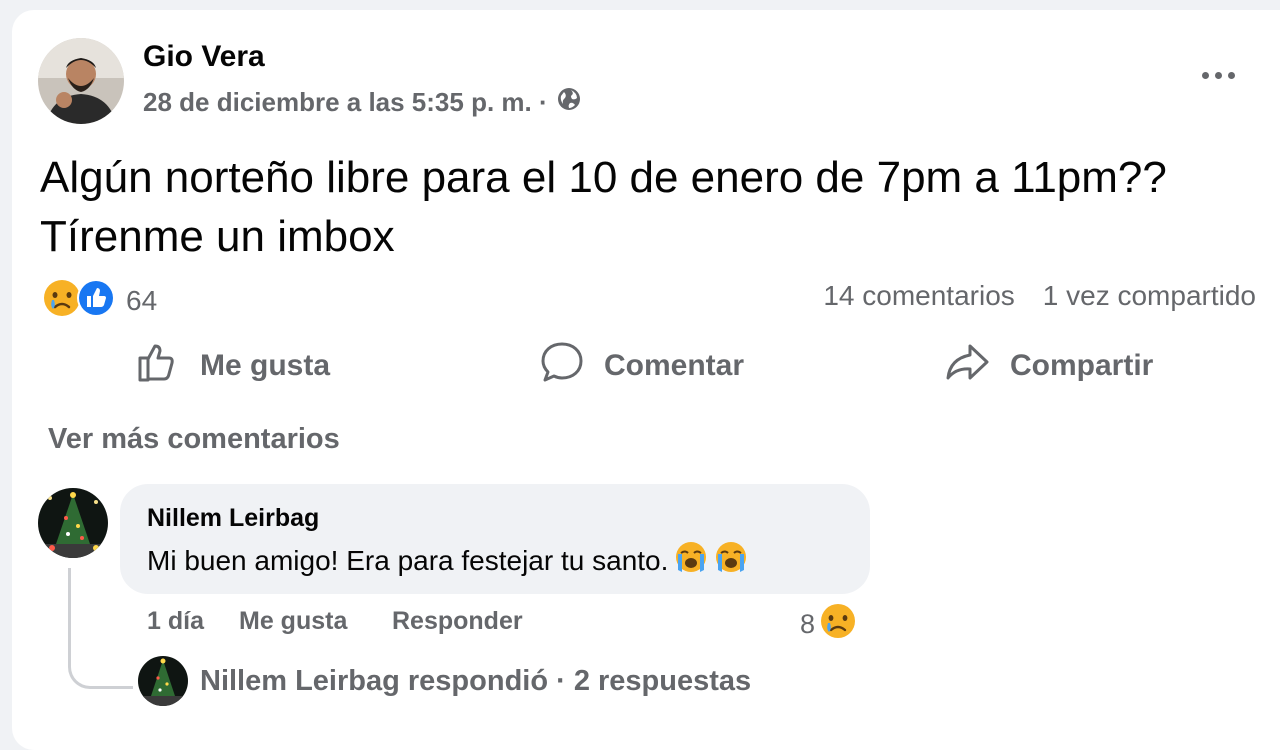  Describe the element at coordinates (81, 81) in the screenshot. I see `author-avatar` at that location.